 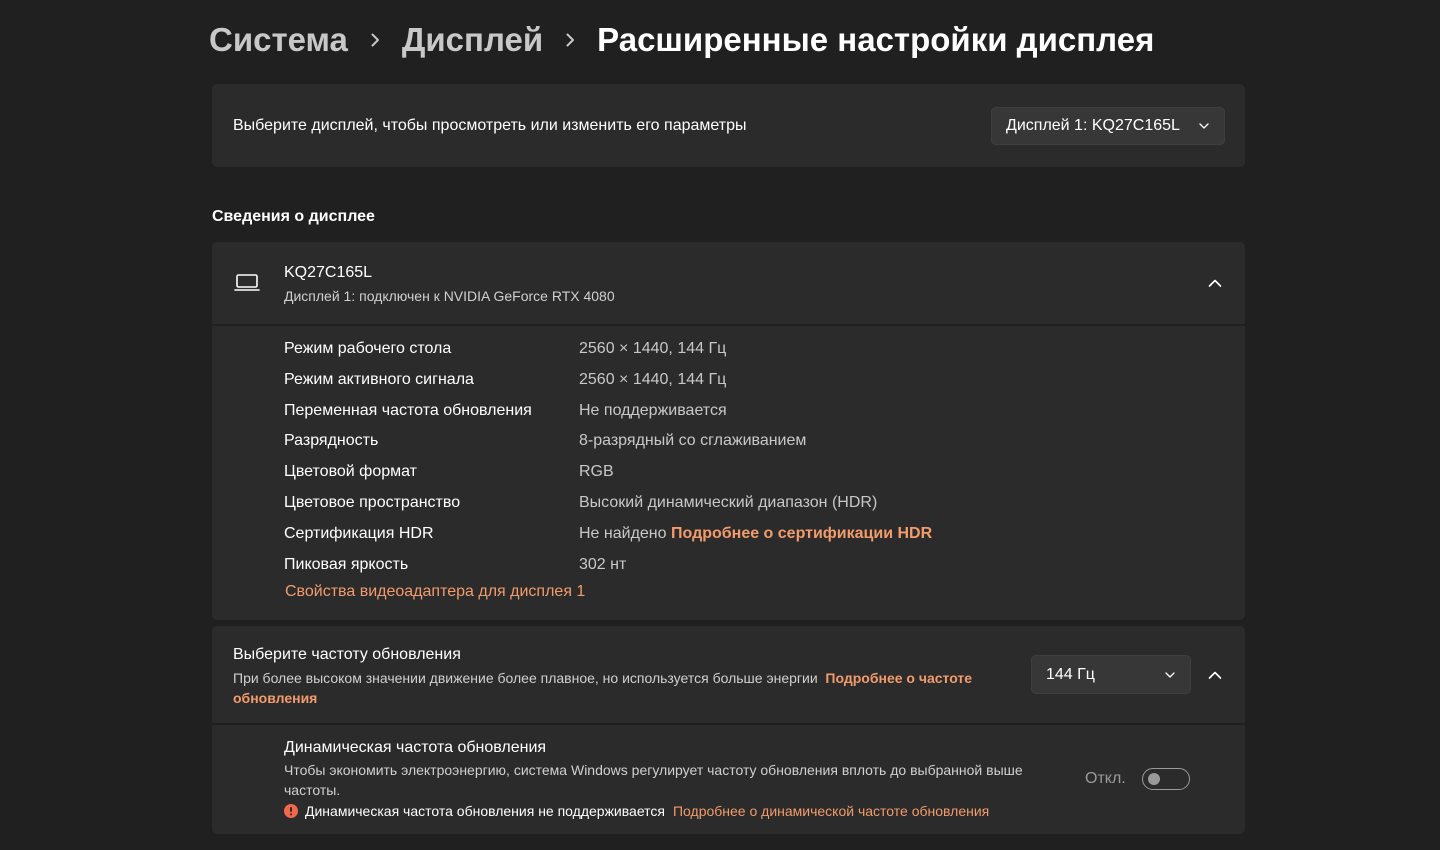 I want to click on toggle-knob, so click(x=1154, y=779).